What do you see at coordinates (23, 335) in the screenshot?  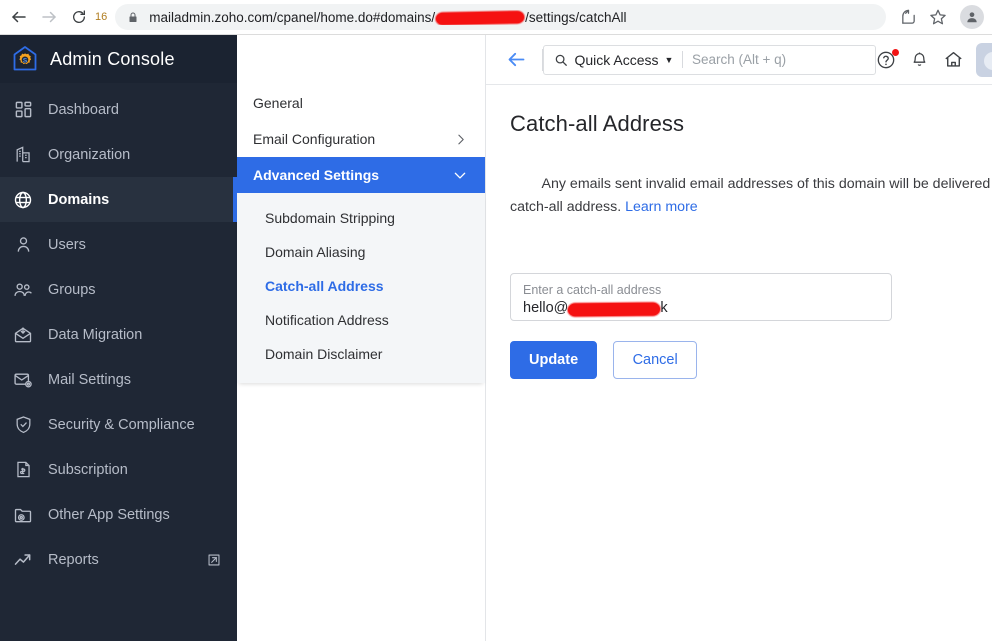 I see `data-migration-icon` at bounding box center [23, 335].